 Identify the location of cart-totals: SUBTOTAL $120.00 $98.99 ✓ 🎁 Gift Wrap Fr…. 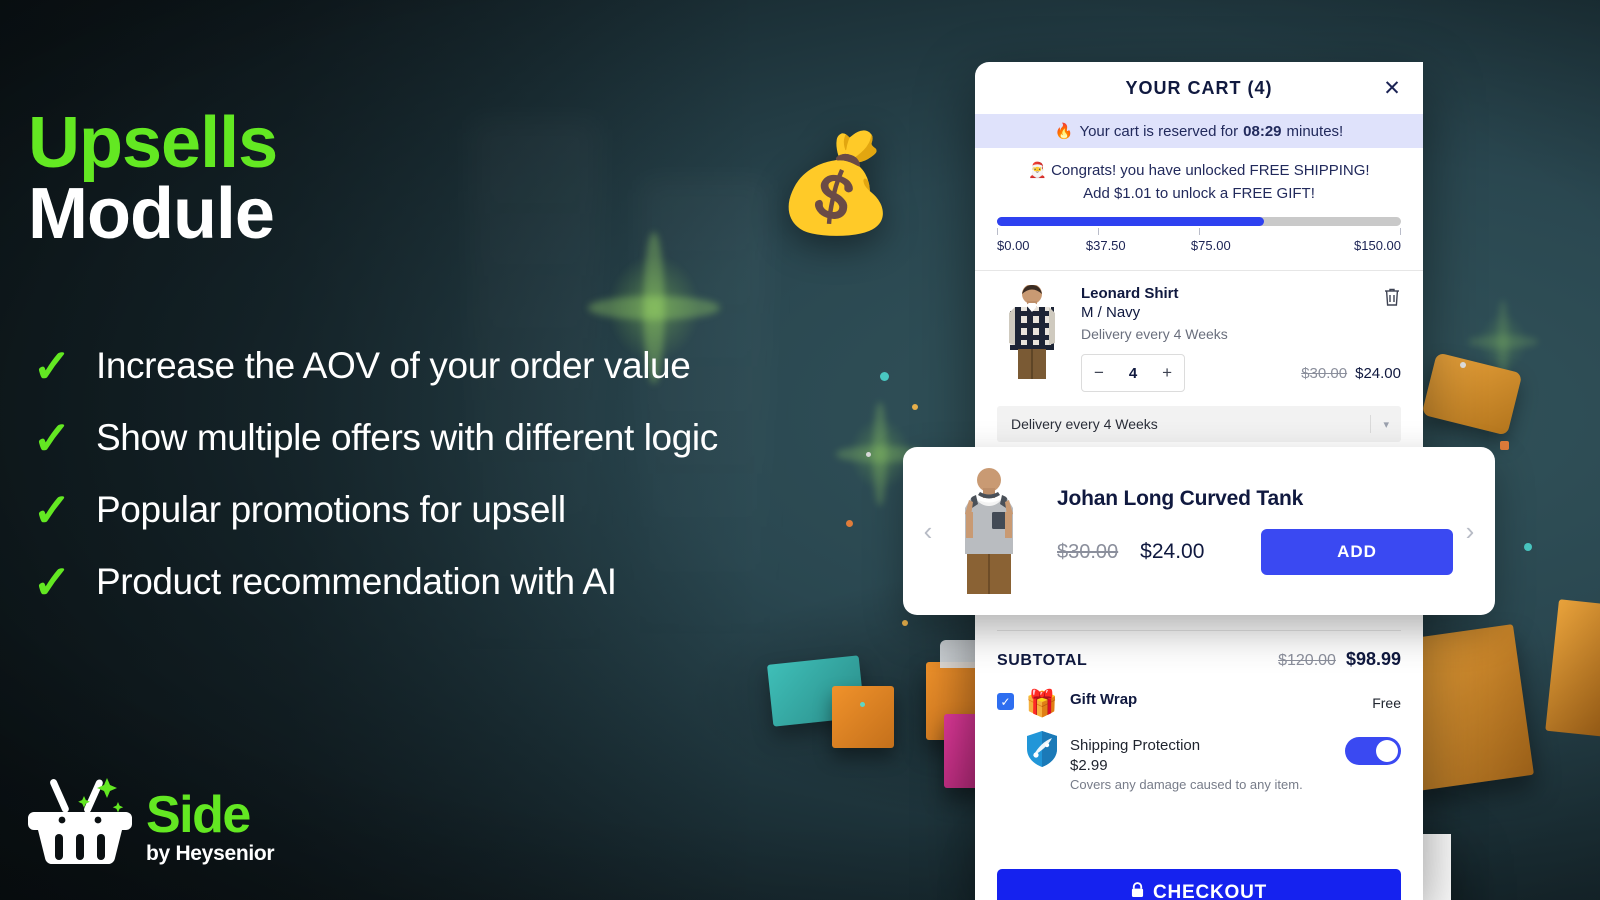
(1199, 713).